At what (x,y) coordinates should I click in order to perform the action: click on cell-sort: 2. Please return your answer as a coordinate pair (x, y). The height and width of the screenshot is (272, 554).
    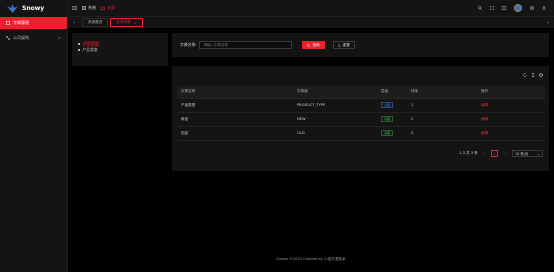
    Looking at the image, I should click on (442, 119).